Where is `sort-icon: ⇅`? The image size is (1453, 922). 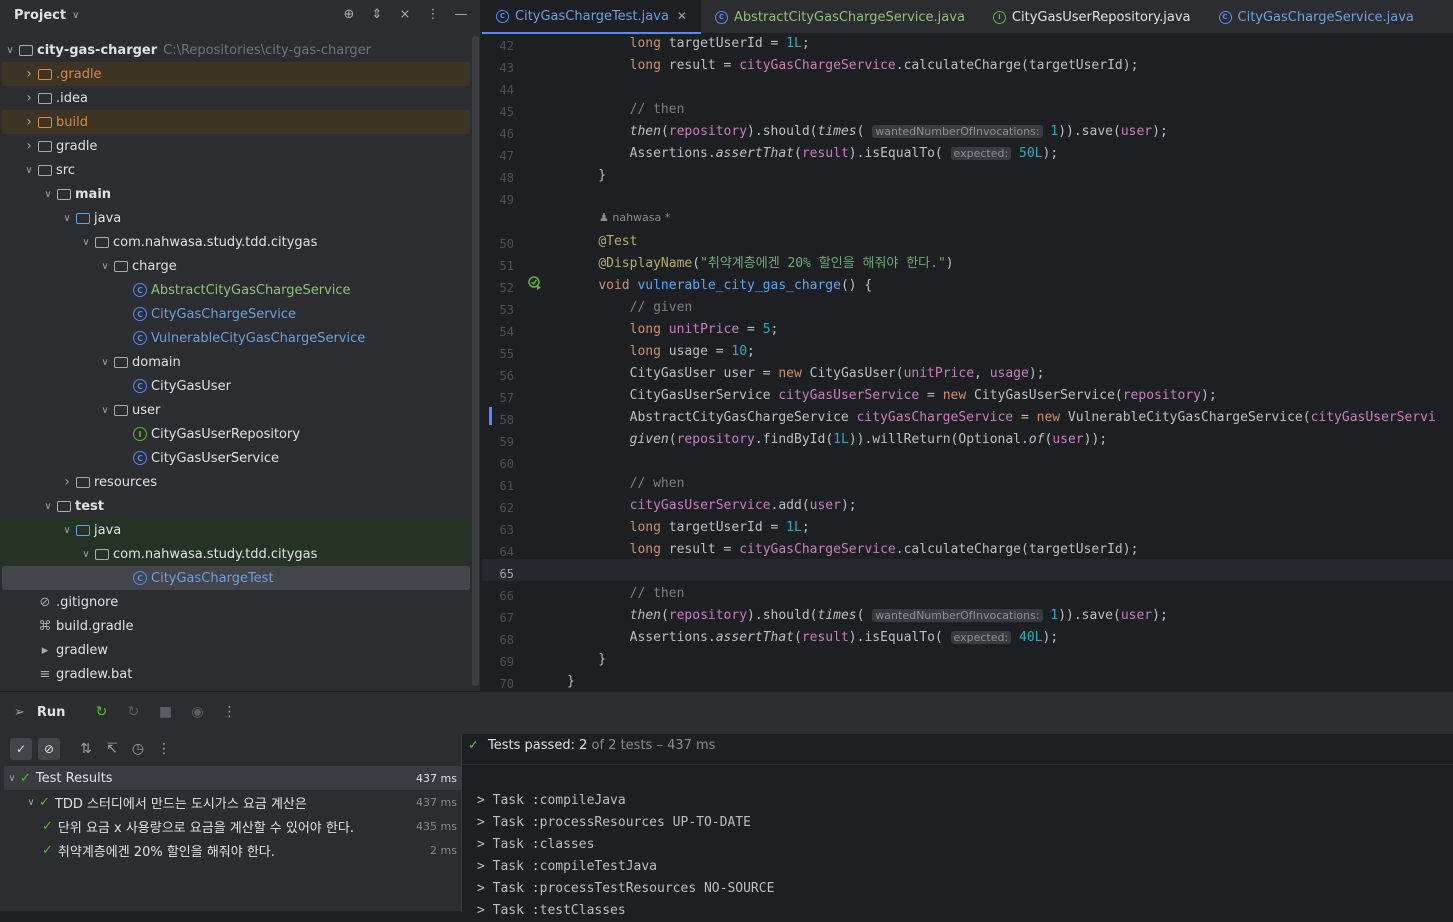 sort-icon: ⇅ is located at coordinates (86, 749).